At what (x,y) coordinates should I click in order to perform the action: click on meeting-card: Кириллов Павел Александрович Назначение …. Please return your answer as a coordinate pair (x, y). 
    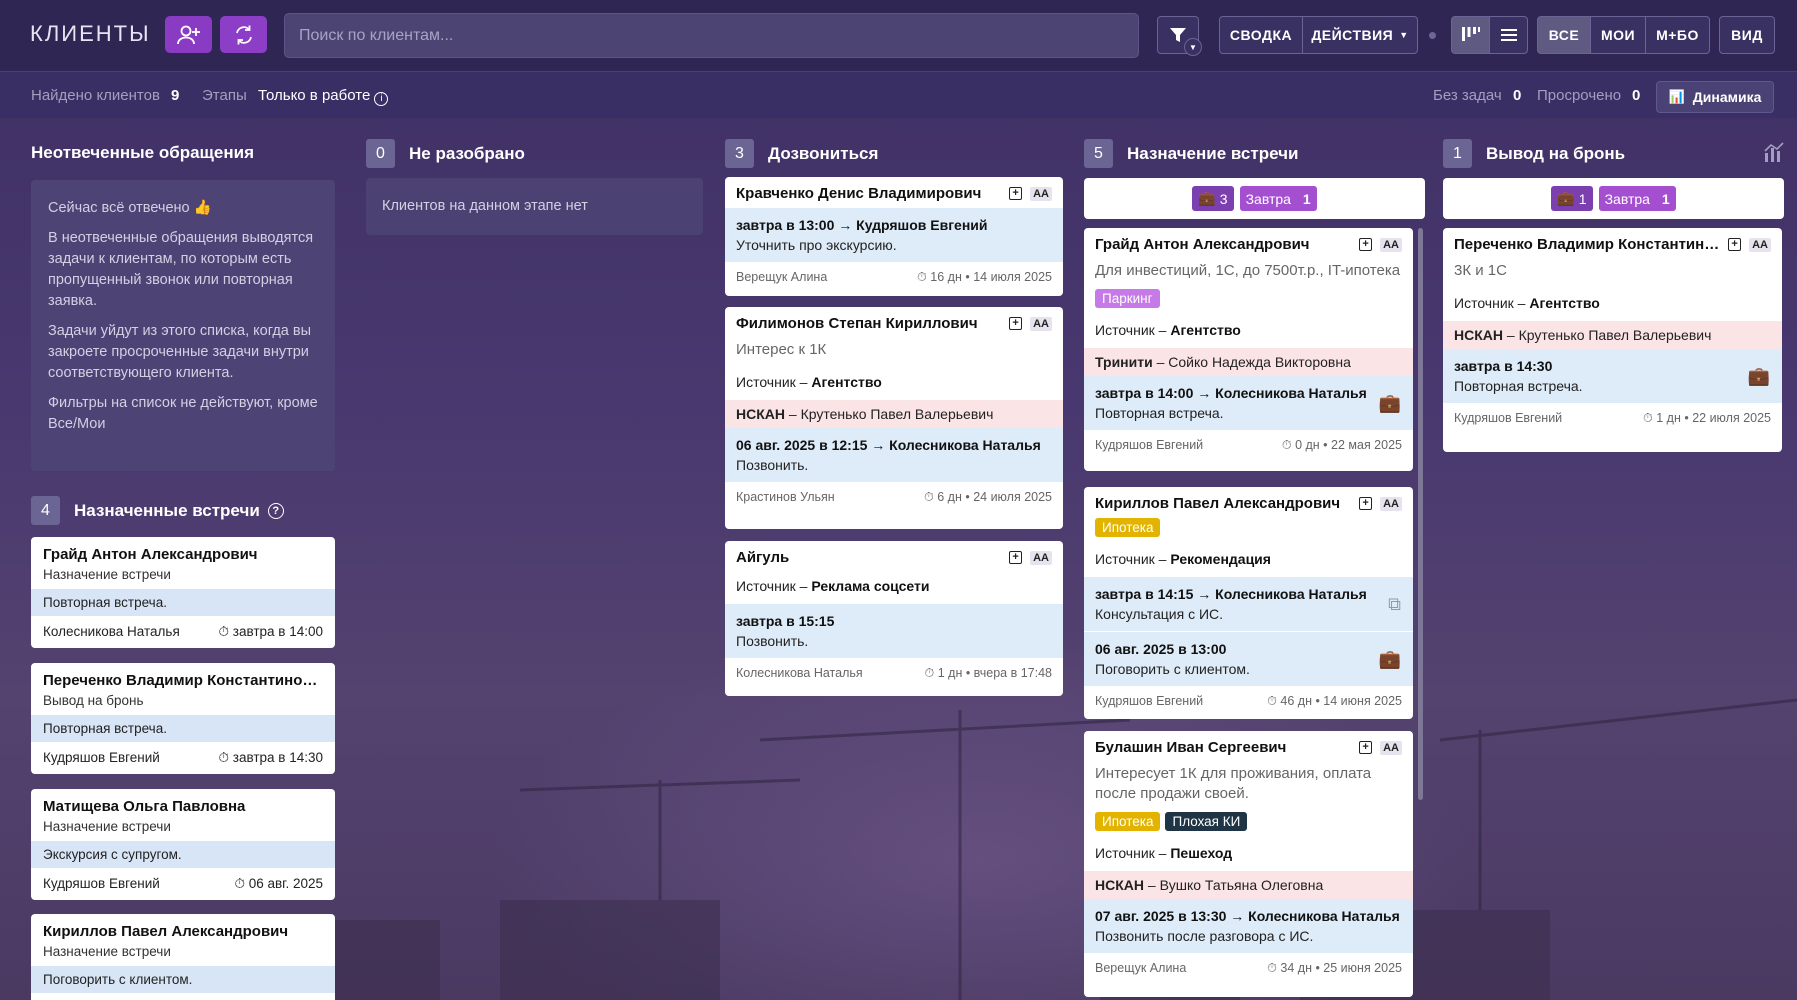
    Looking at the image, I should click on (183, 957).